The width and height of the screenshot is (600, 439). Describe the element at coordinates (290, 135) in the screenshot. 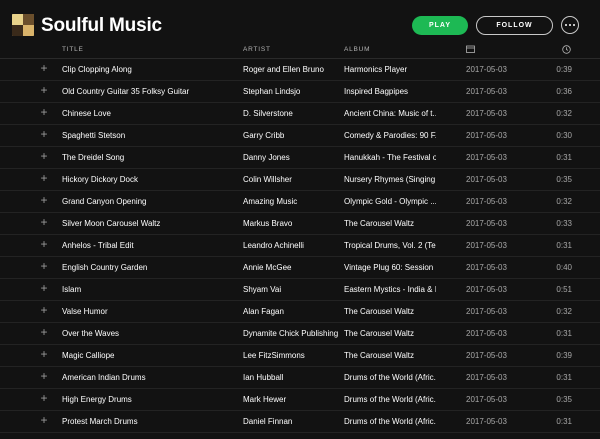

I see `track-artist: Garry Cribb` at that location.